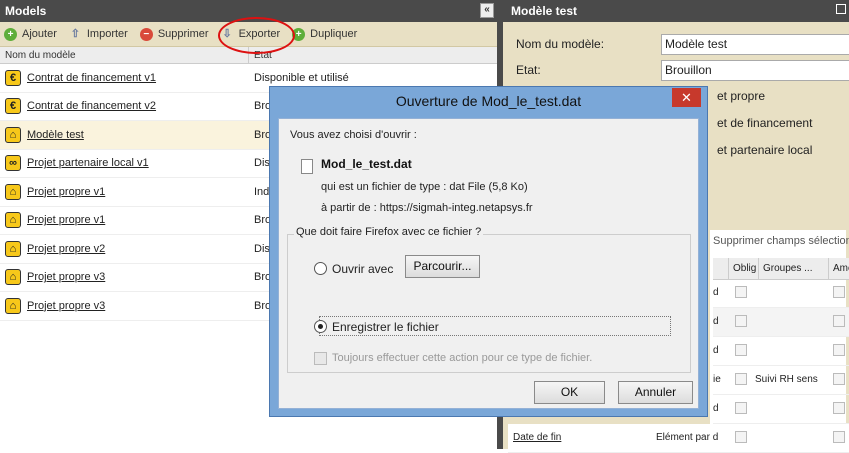 The height and width of the screenshot is (453, 849). What do you see at coordinates (687, 437) in the screenshot?
I see `cell-value: Elément par d` at bounding box center [687, 437].